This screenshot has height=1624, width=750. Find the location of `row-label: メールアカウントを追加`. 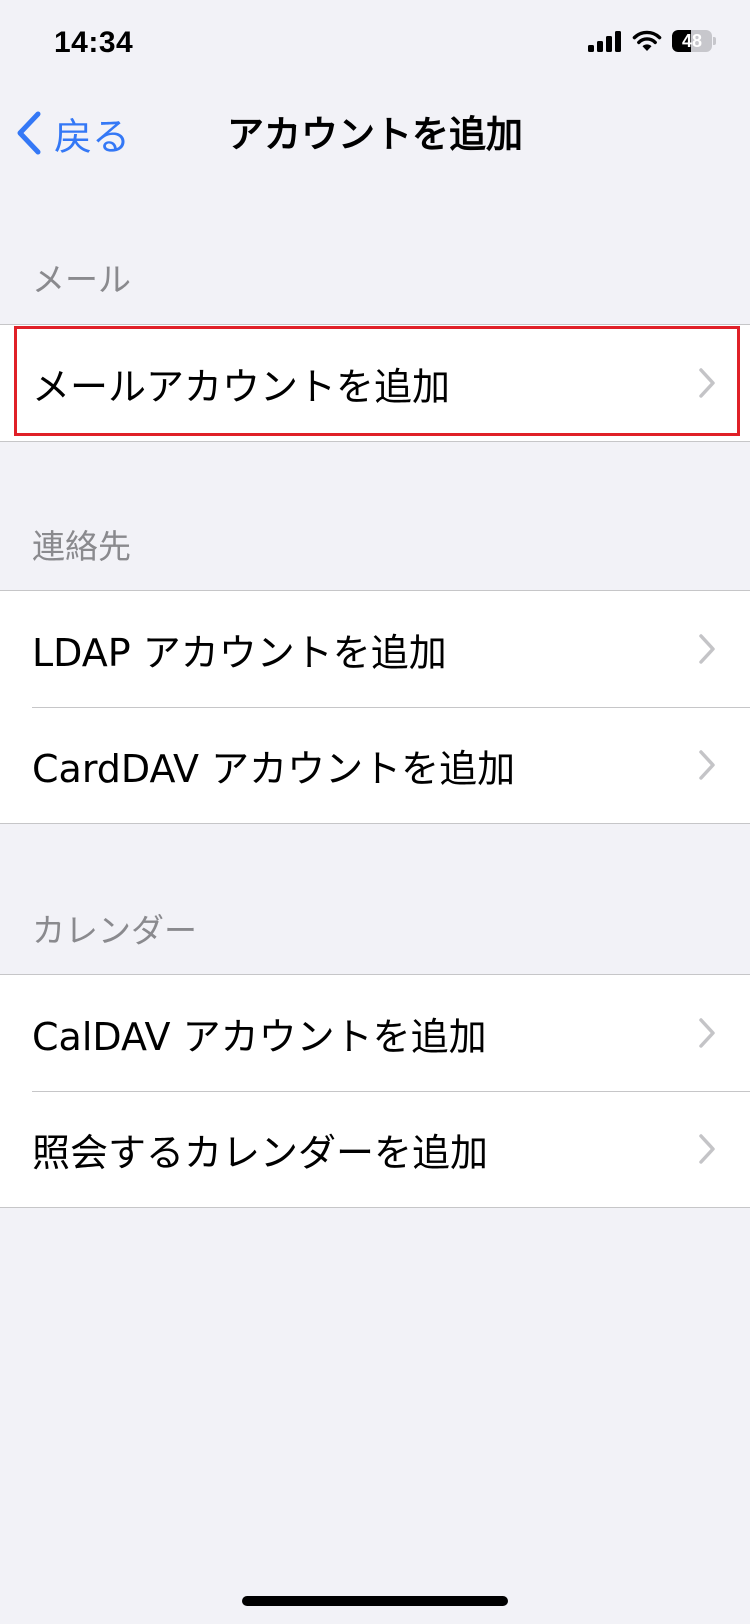

row-label: メールアカウントを追加 is located at coordinates (241, 386).